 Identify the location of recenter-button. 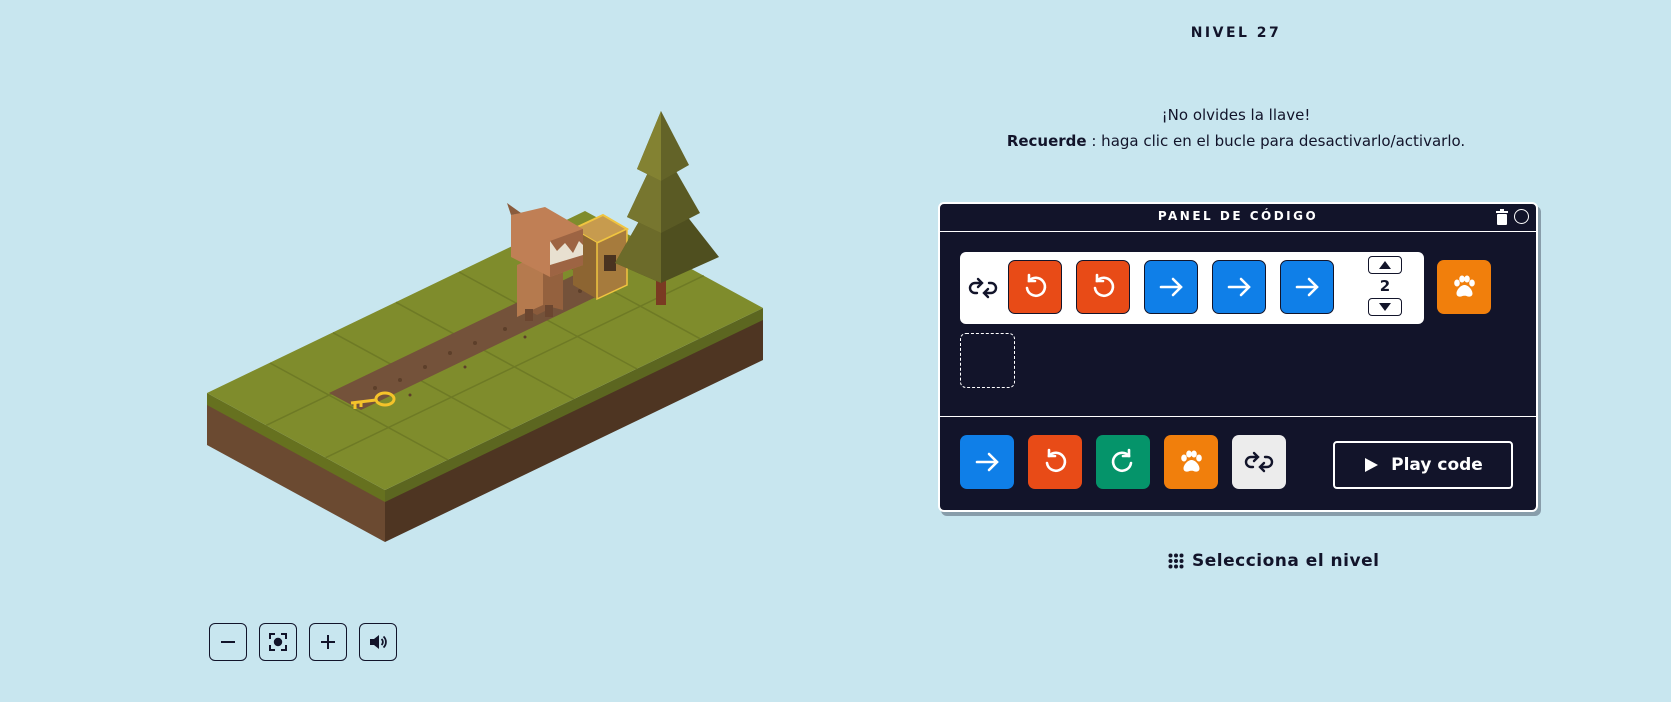
(278, 642).